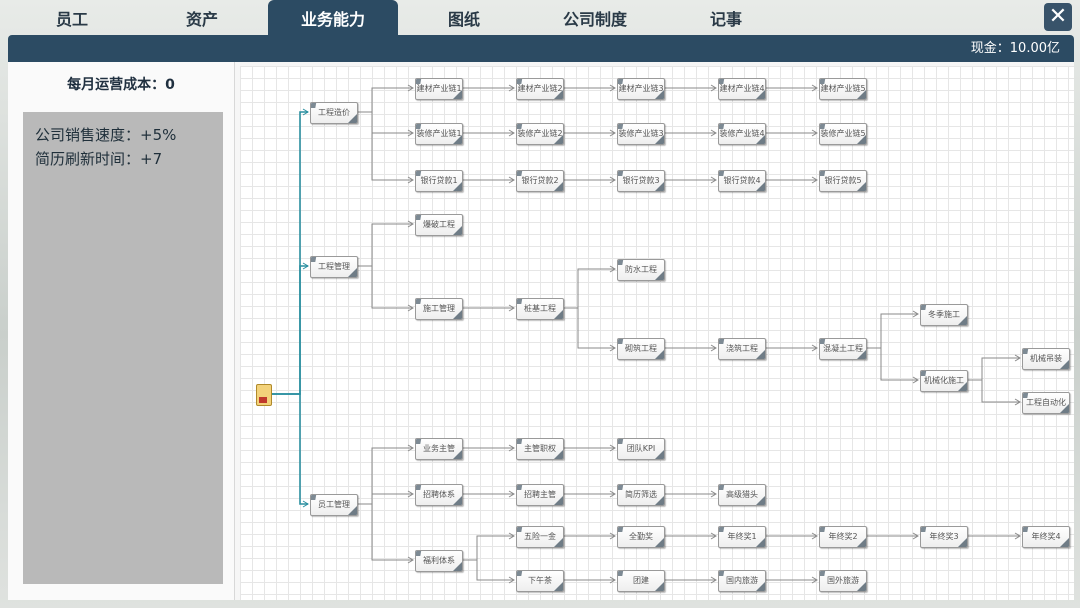  Describe the element at coordinates (843, 581) in the screenshot. I see `skill-node-e18: 国外旅游` at that location.